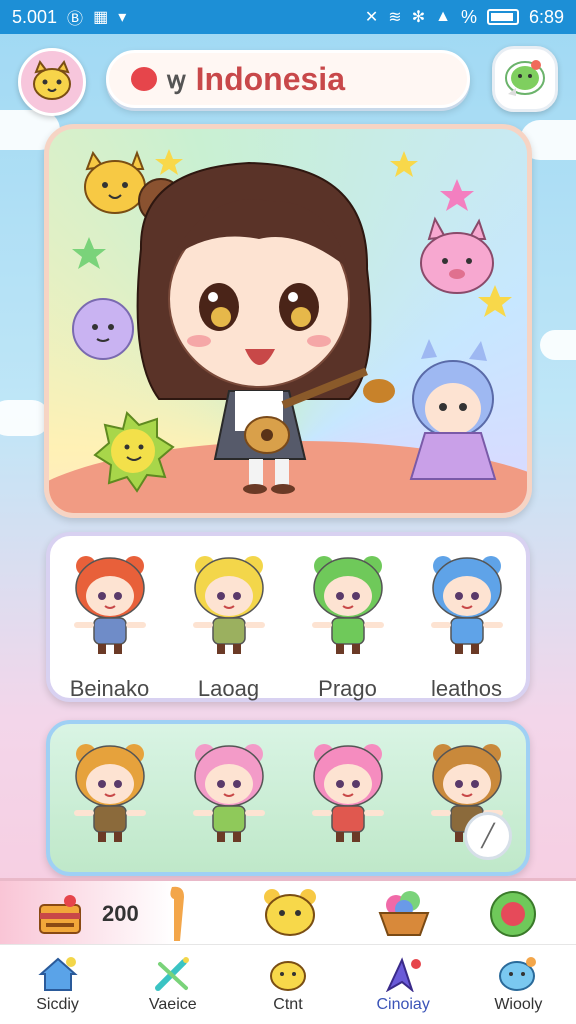 The height and width of the screenshot is (1024, 576). Describe the element at coordinates (518, 973) in the screenshot. I see `blob-icon` at that location.